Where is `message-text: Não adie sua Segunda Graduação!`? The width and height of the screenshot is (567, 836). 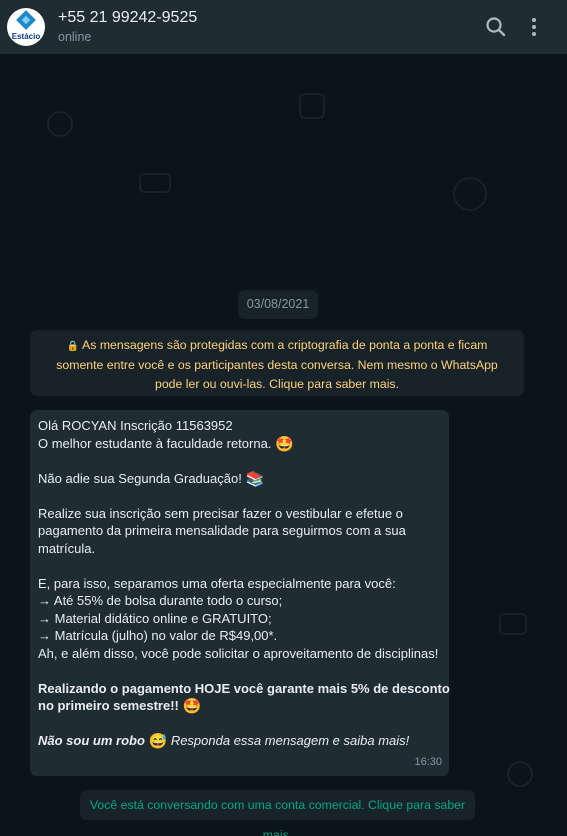 message-text: Não adie sua Segunda Graduação! is located at coordinates (140, 478).